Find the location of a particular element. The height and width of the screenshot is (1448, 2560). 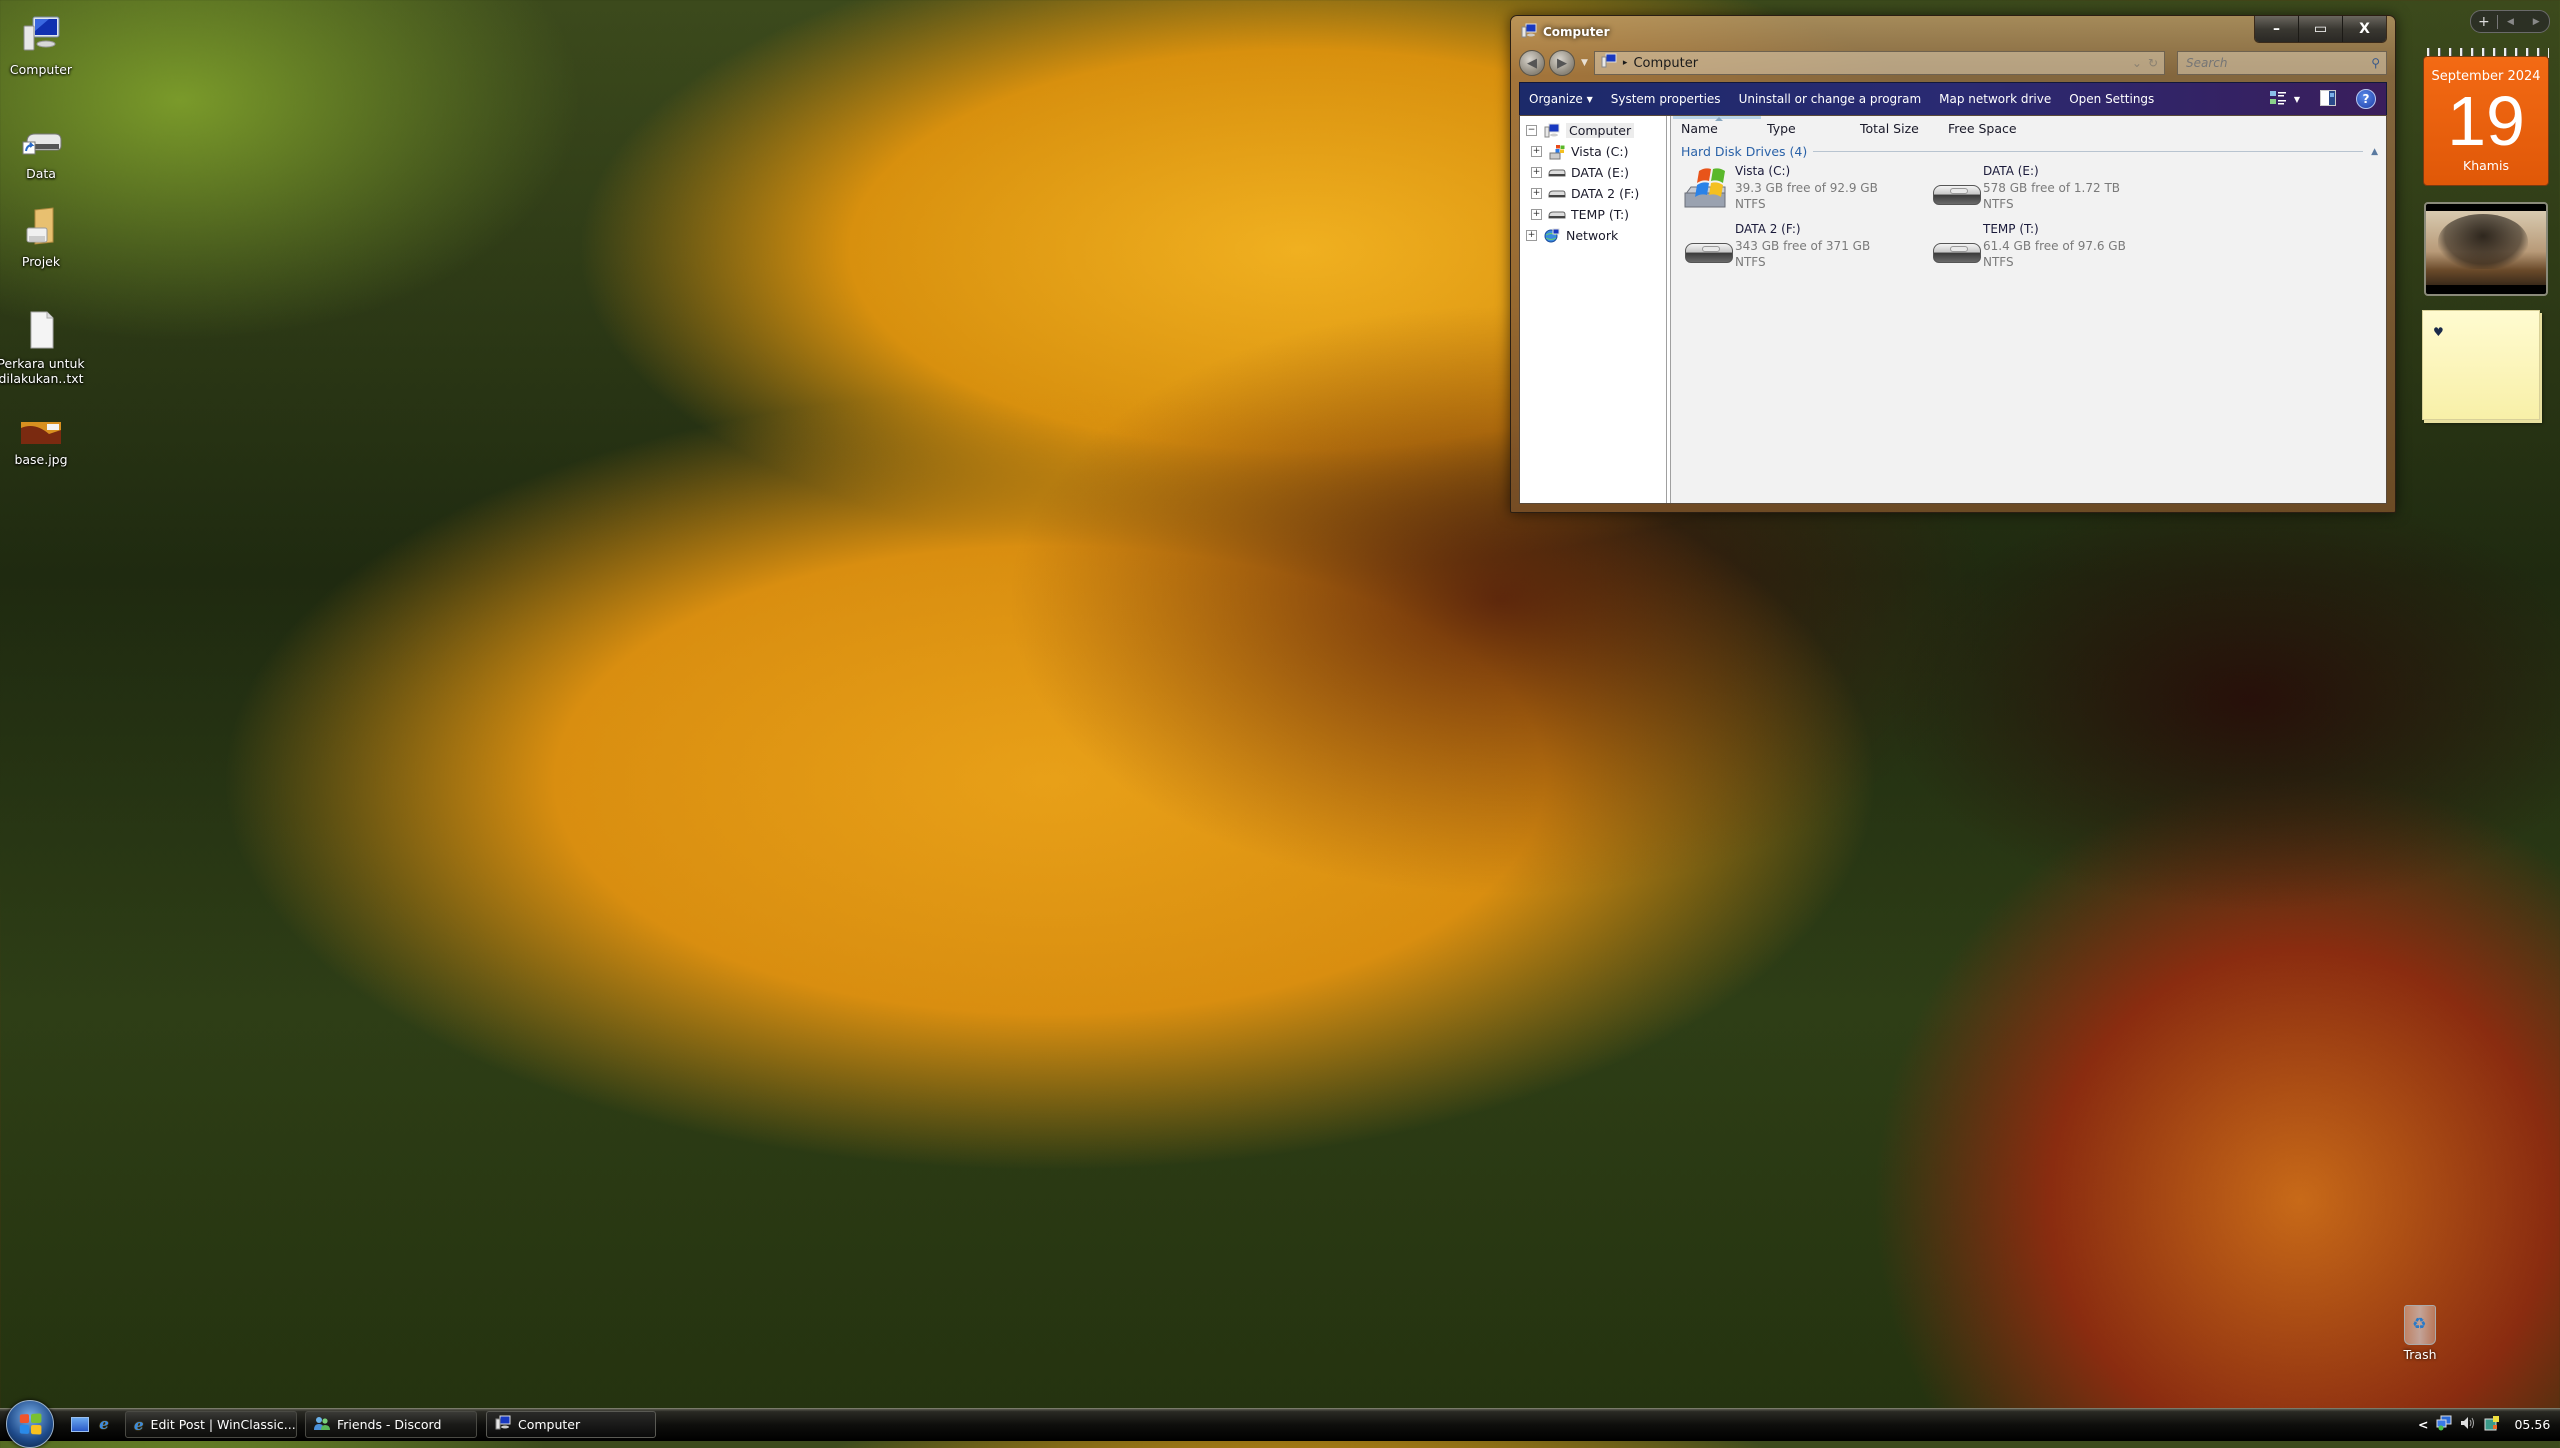

forward-button: ▶ is located at coordinates (1562, 63).